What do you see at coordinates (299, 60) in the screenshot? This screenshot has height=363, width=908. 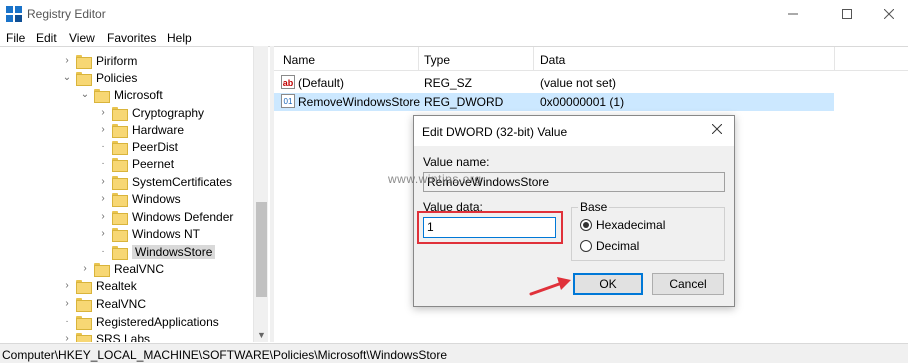 I see `column-header-name: Name` at bounding box center [299, 60].